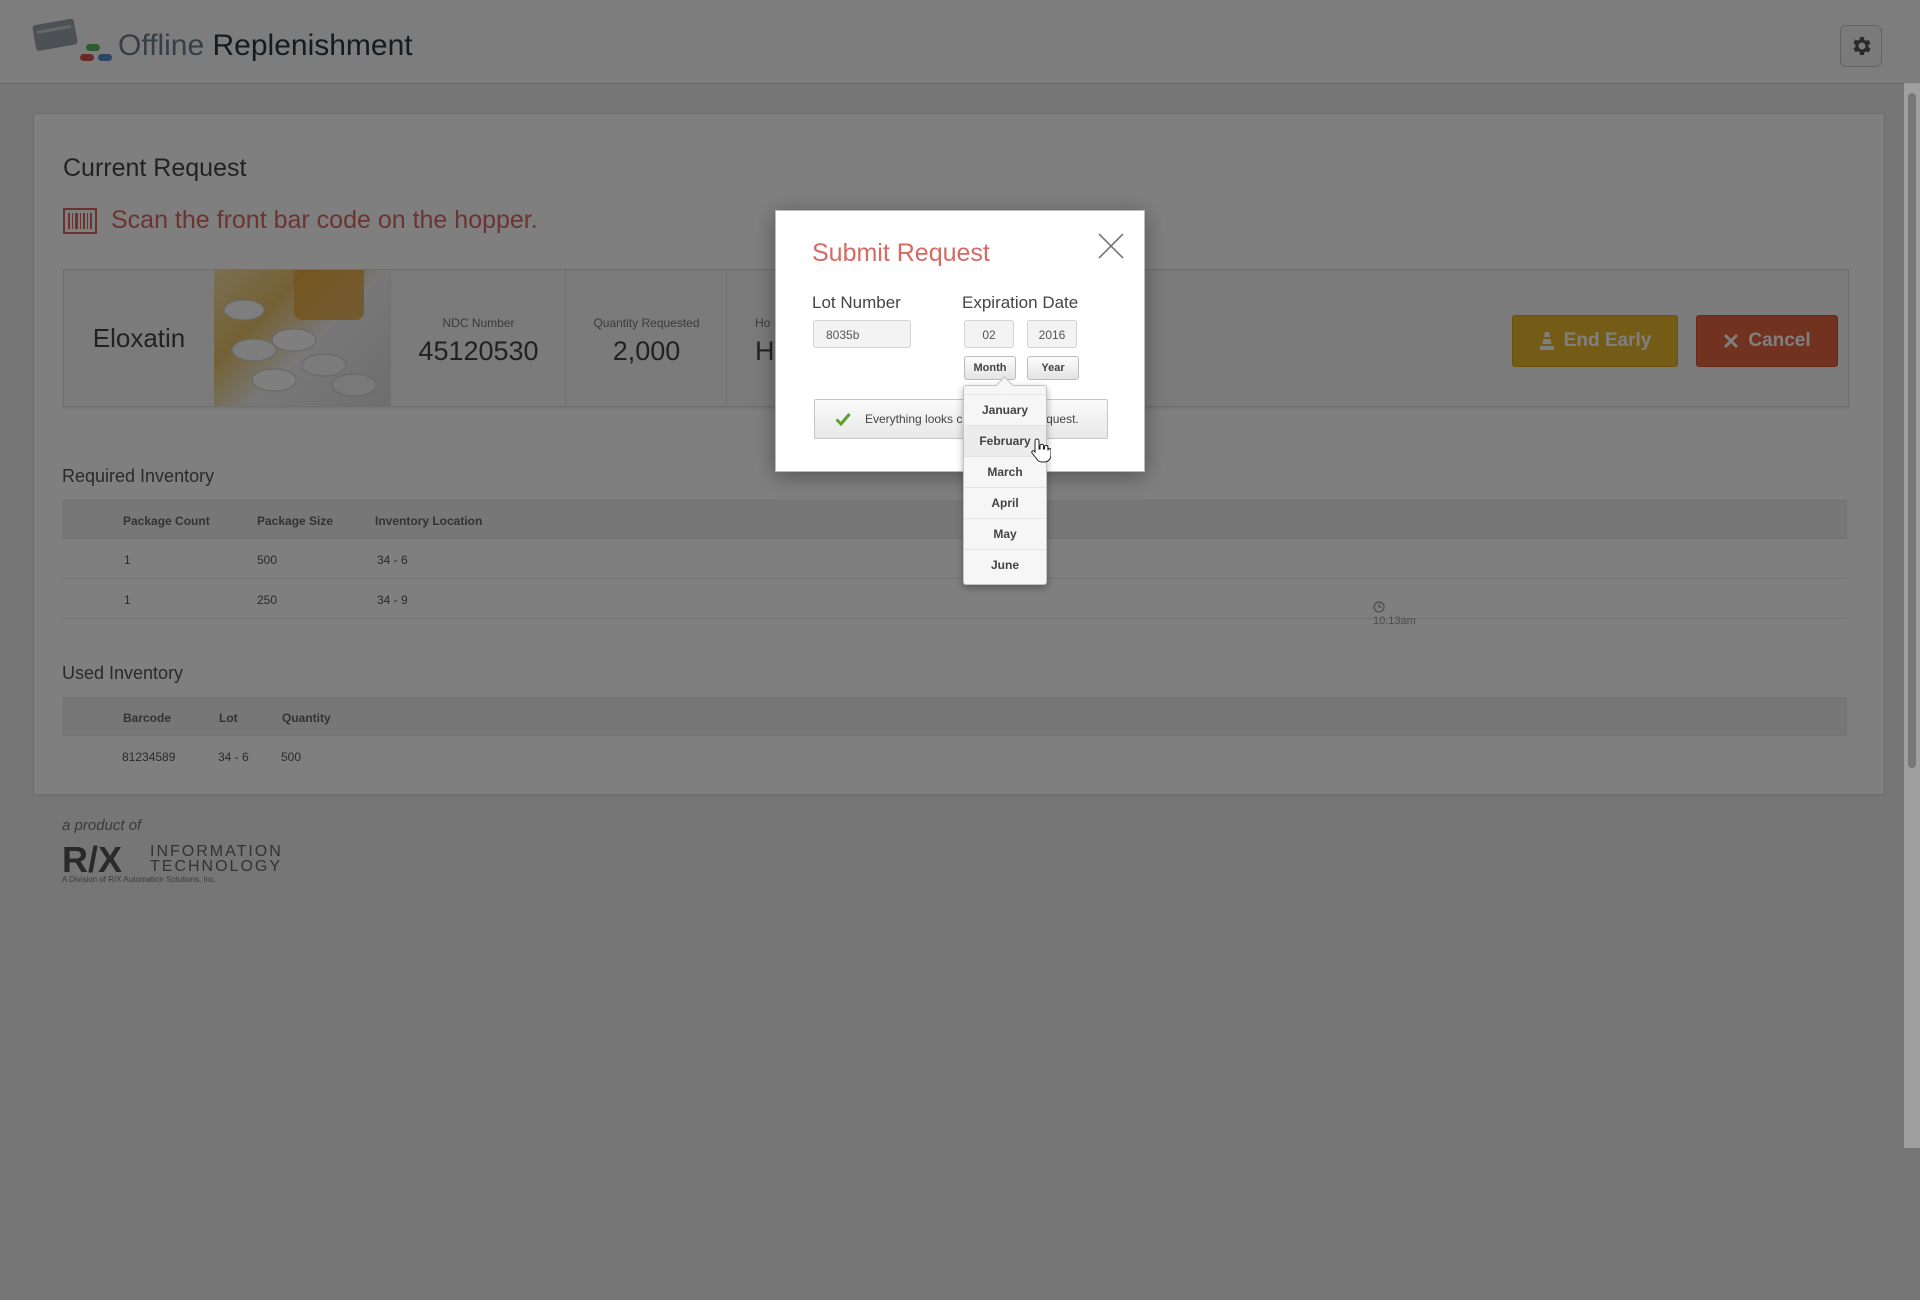 The width and height of the screenshot is (1920, 1300). I want to click on lot-number-label: Lot Number, so click(856, 302).